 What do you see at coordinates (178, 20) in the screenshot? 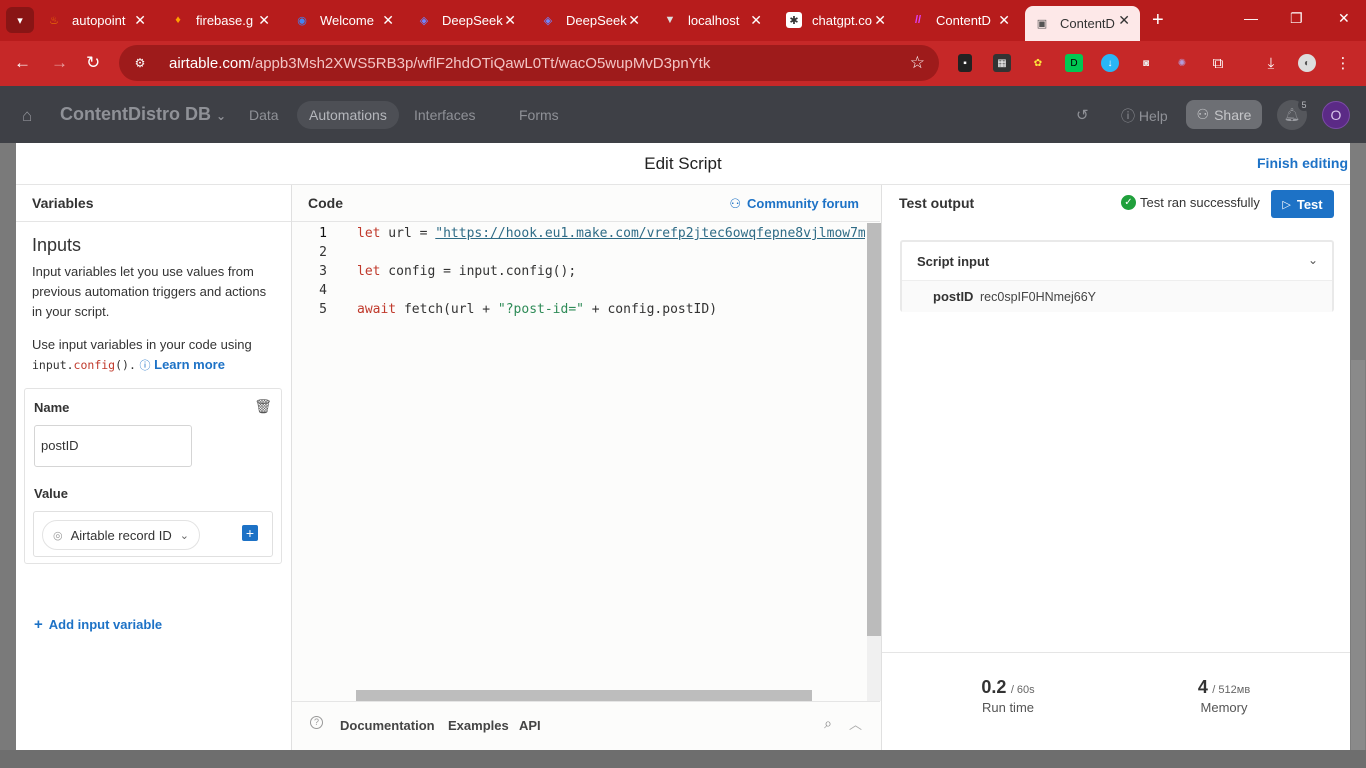
I see `firebase-icon: ♦` at bounding box center [178, 20].